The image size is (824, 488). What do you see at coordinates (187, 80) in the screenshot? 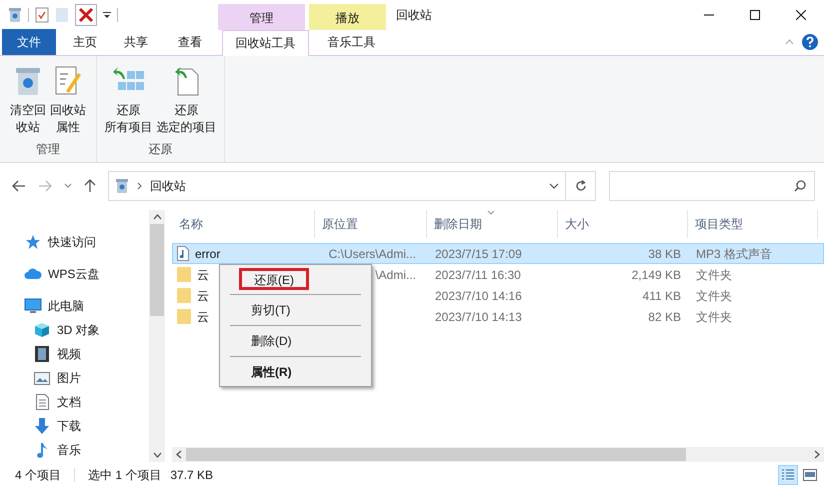
I see `restore-document-icon` at bounding box center [187, 80].